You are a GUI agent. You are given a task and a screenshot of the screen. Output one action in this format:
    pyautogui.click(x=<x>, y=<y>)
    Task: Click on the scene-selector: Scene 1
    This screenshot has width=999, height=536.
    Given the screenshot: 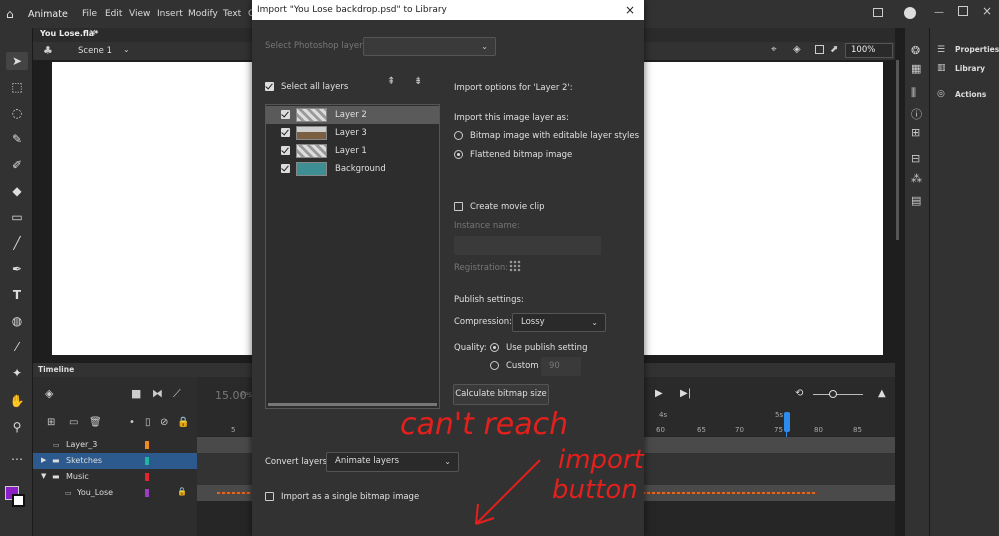 What is the action you would take?
    pyautogui.click(x=95, y=51)
    